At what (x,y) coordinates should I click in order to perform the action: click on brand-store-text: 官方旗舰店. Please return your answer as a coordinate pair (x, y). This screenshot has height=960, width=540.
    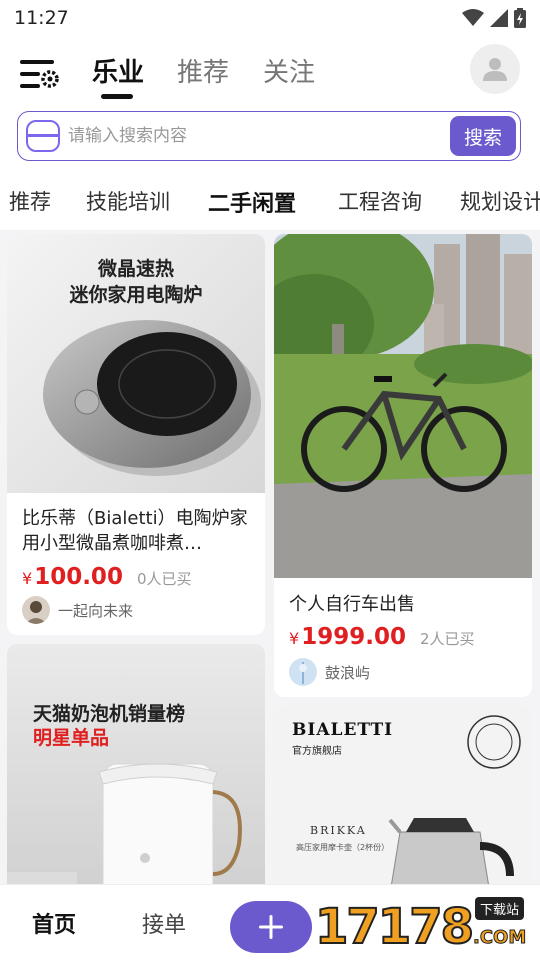
    Looking at the image, I should click on (317, 751).